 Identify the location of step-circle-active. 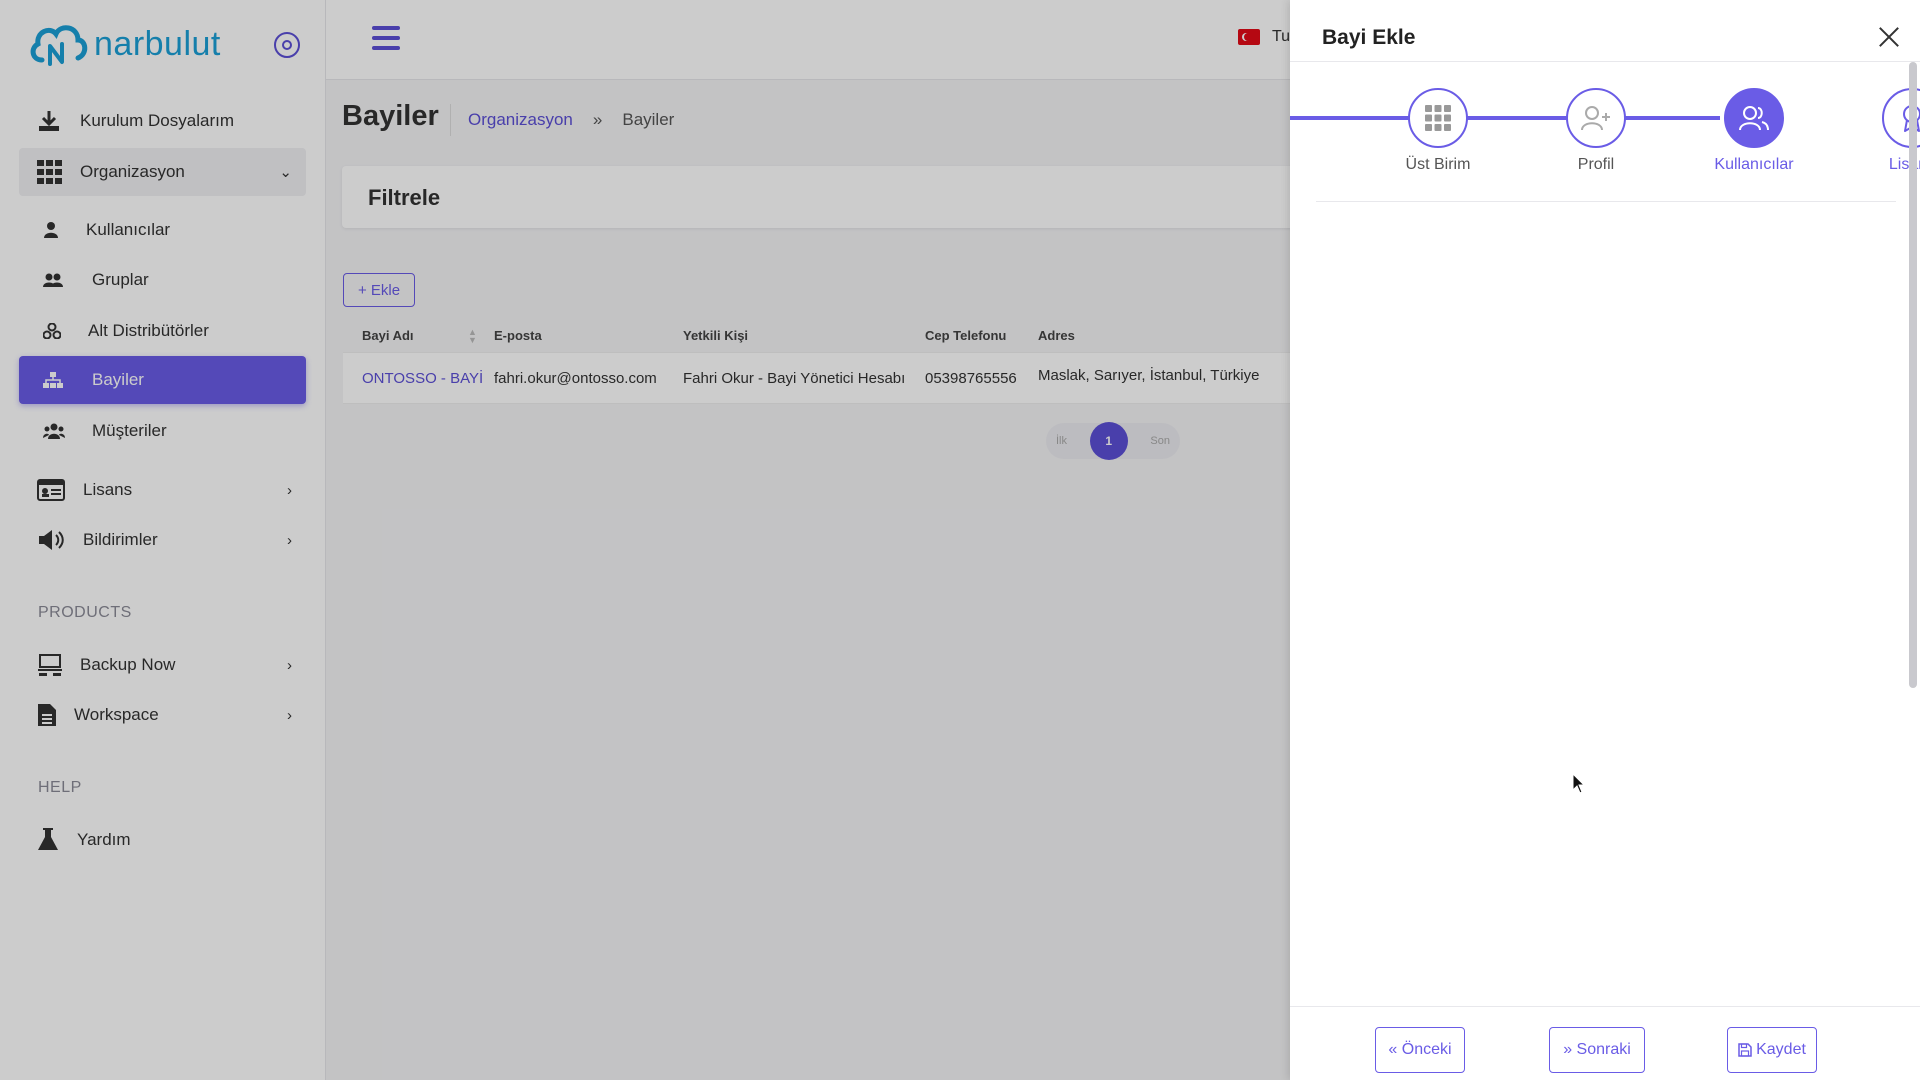
(1754, 118).